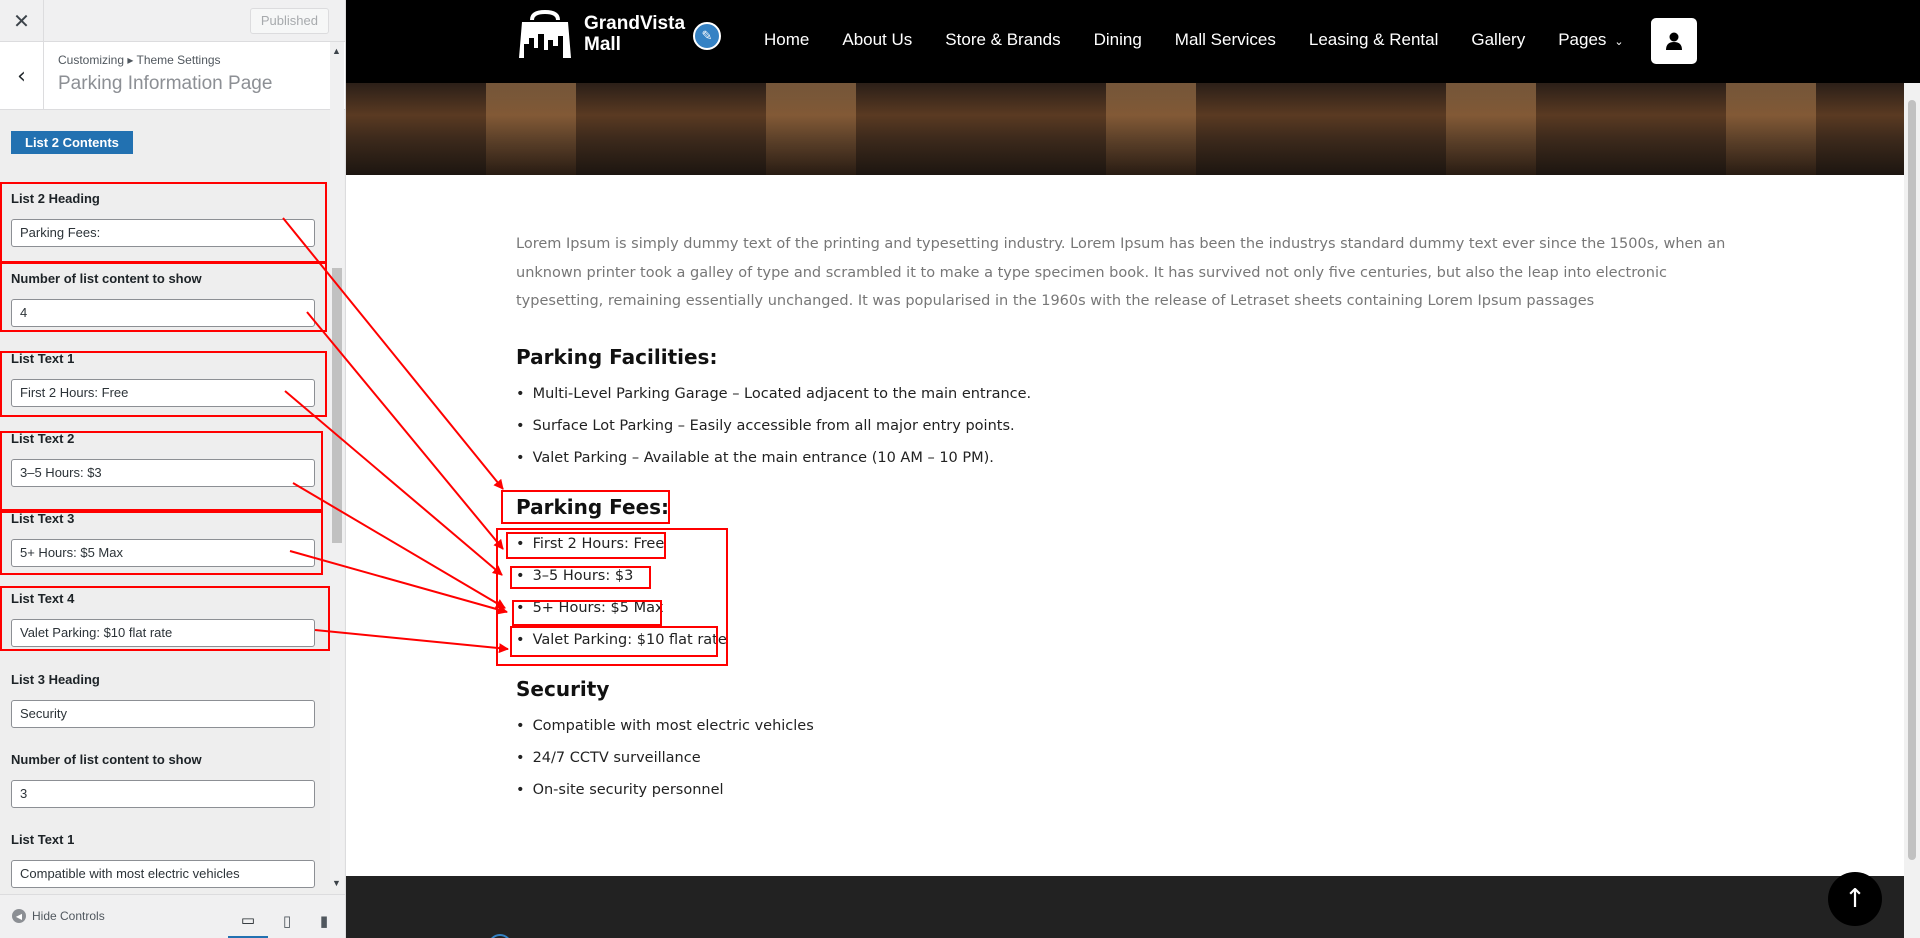 This screenshot has height=938, width=1920. What do you see at coordinates (590, 608) in the screenshot?
I see `list-item: 5+ Hours: $5 Max` at bounding box center [590, 608].